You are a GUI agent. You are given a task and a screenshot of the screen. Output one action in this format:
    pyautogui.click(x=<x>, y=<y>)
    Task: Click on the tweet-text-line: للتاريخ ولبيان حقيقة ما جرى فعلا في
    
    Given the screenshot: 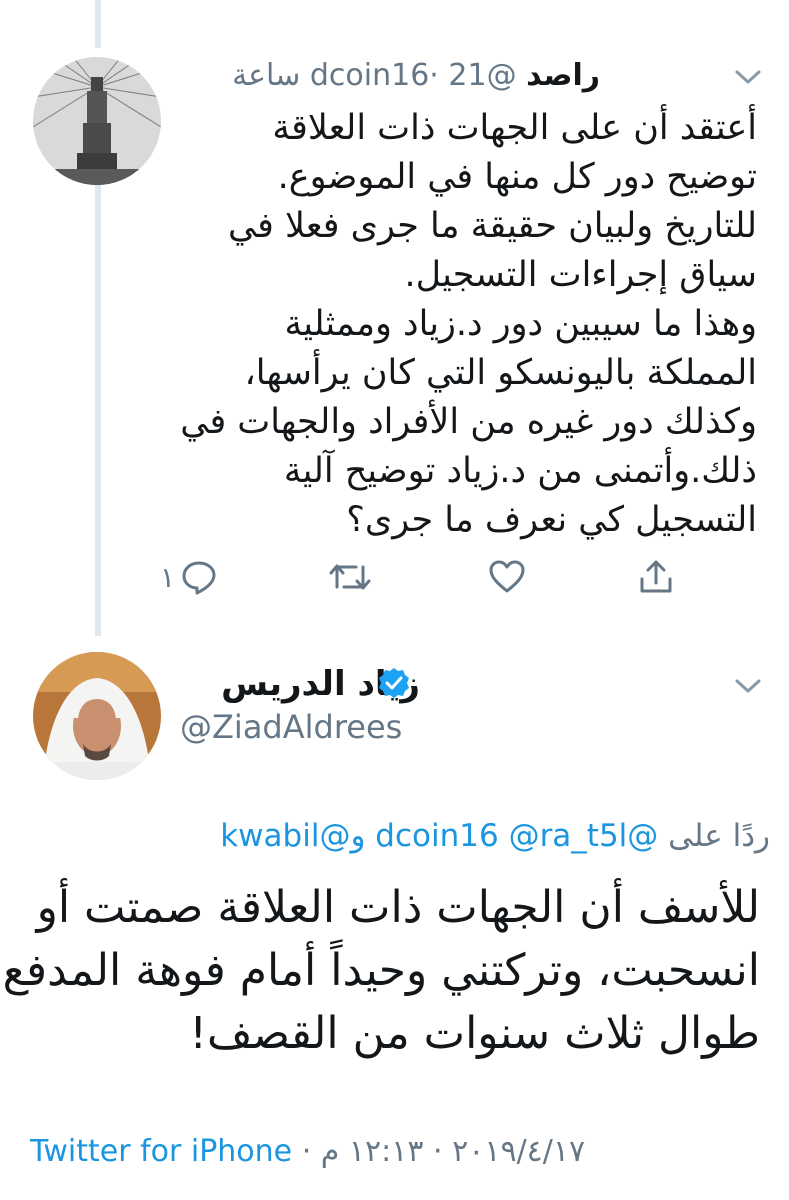 What is the action you would take?
    pyautogui.click(x=492, y=226)
    